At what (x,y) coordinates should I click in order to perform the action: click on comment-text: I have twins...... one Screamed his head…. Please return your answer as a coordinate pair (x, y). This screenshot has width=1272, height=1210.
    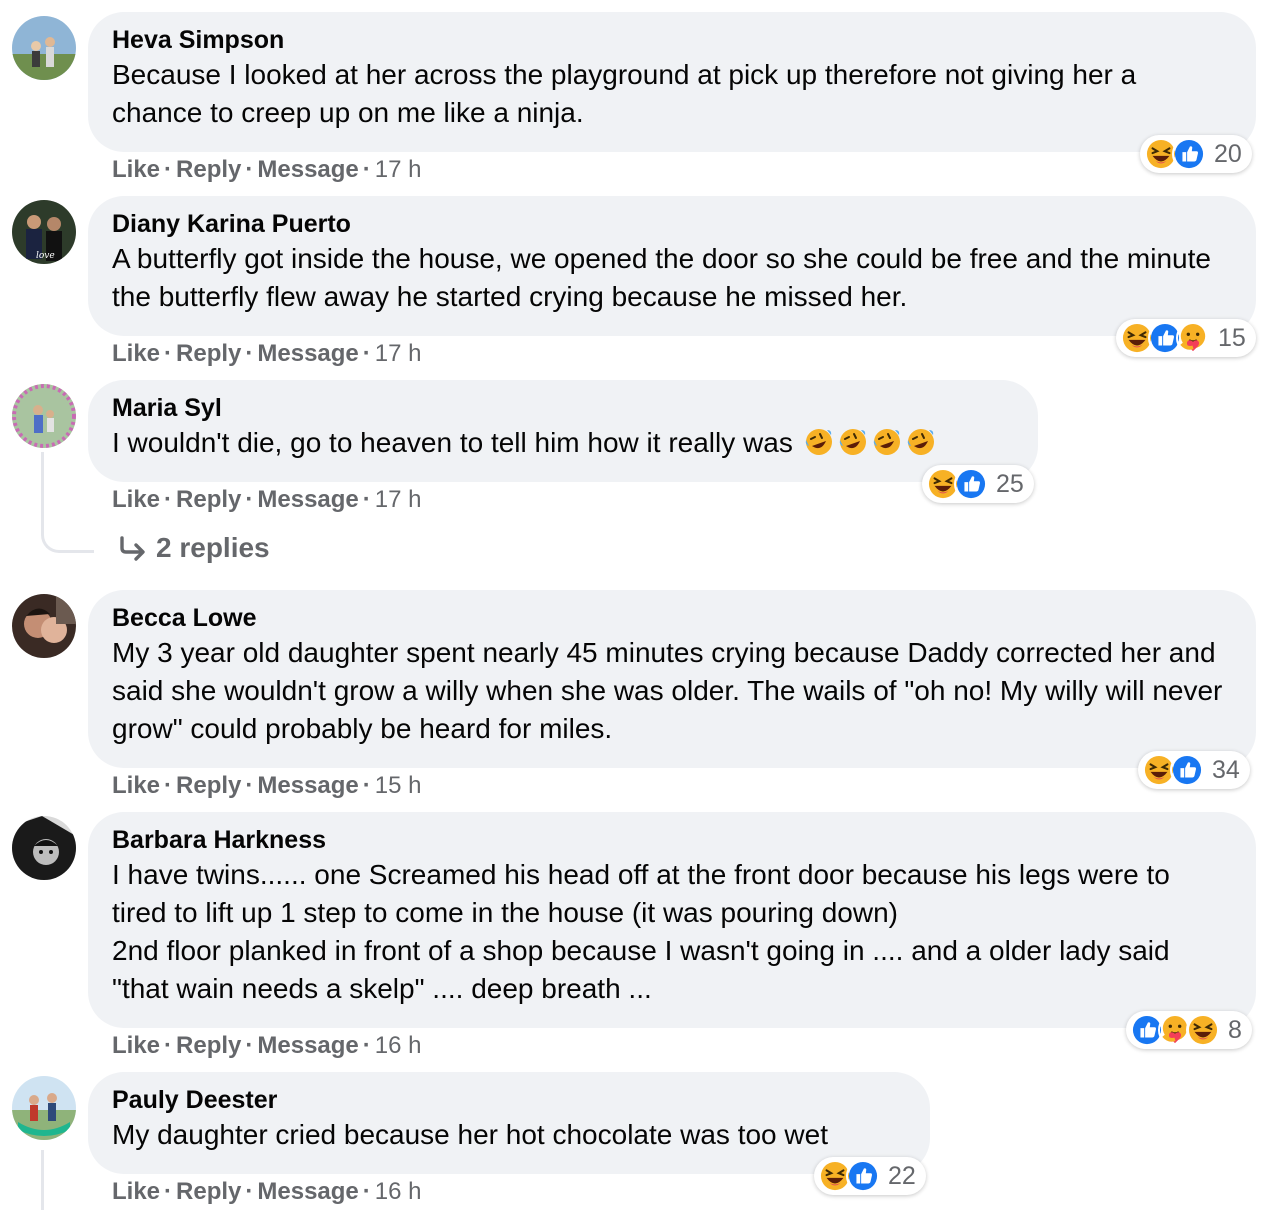
    Looking at the image, I should click on (641, 931).